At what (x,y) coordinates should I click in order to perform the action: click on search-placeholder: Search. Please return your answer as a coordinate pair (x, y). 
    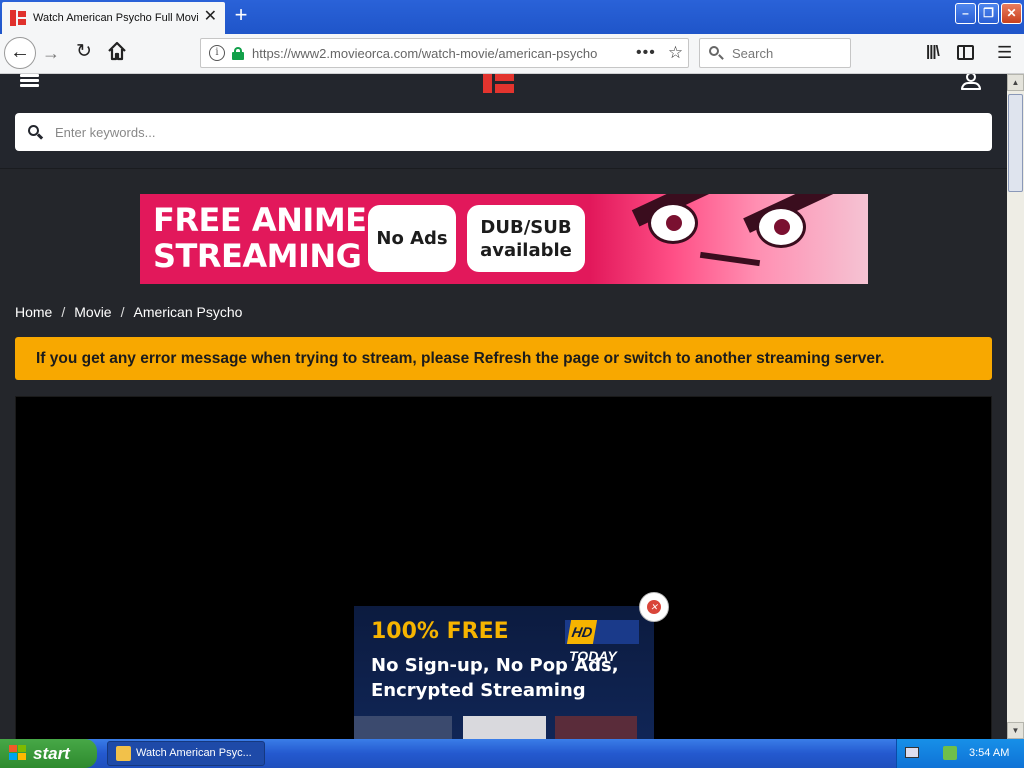
    Looking at the image, I should click on (753, 53).